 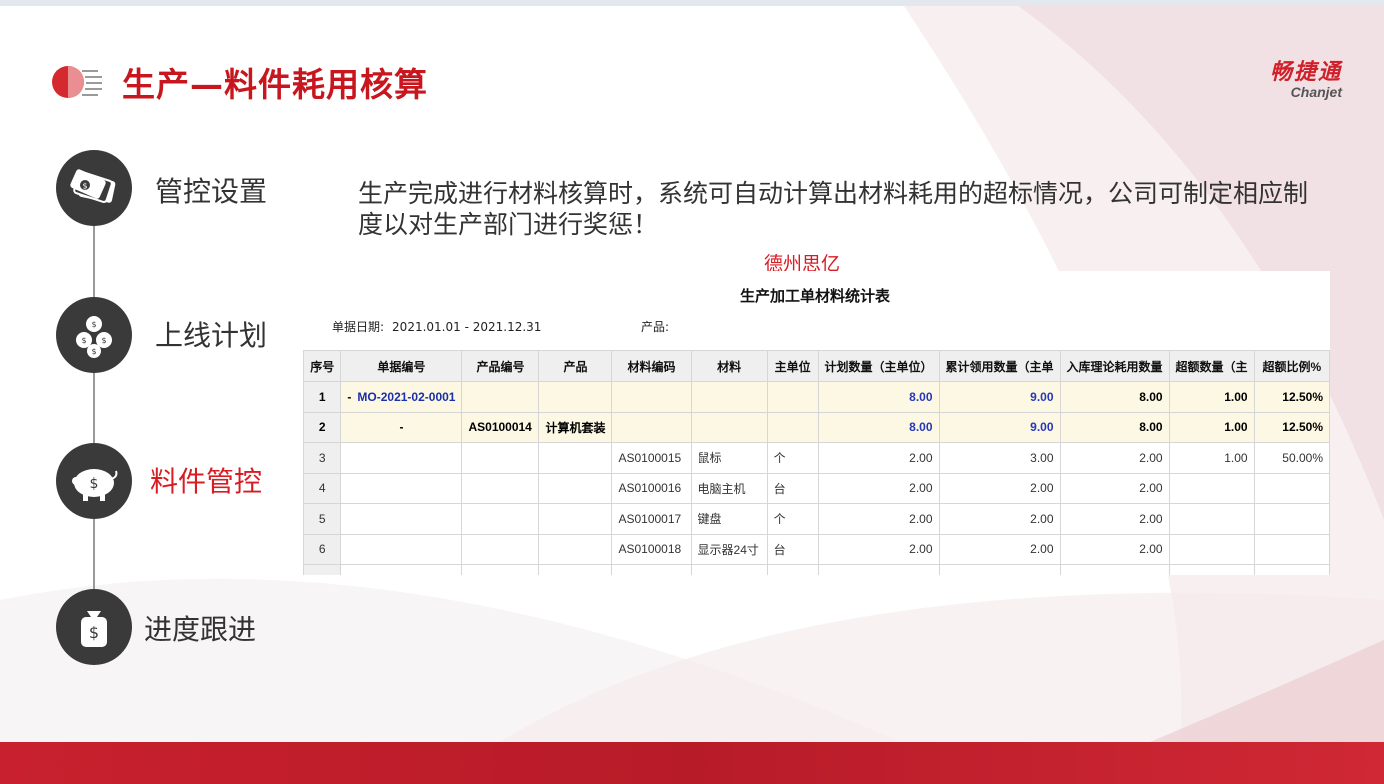 I want to click on nav-label-material-control: 料件管控, so click(x=206, y=480).